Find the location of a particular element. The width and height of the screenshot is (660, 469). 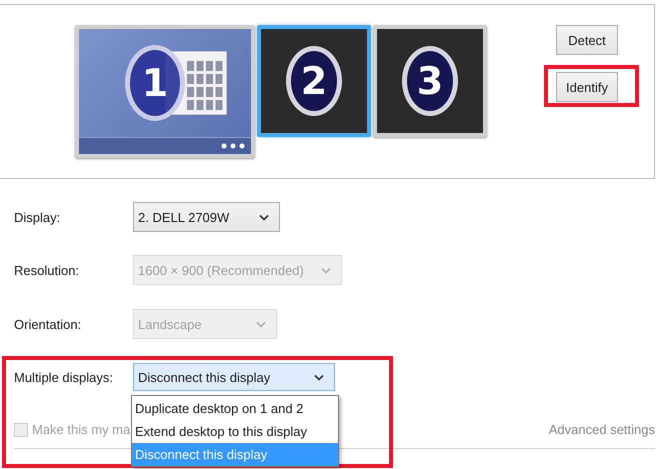

number-badge: 3 is located at coordinates (430, 81).